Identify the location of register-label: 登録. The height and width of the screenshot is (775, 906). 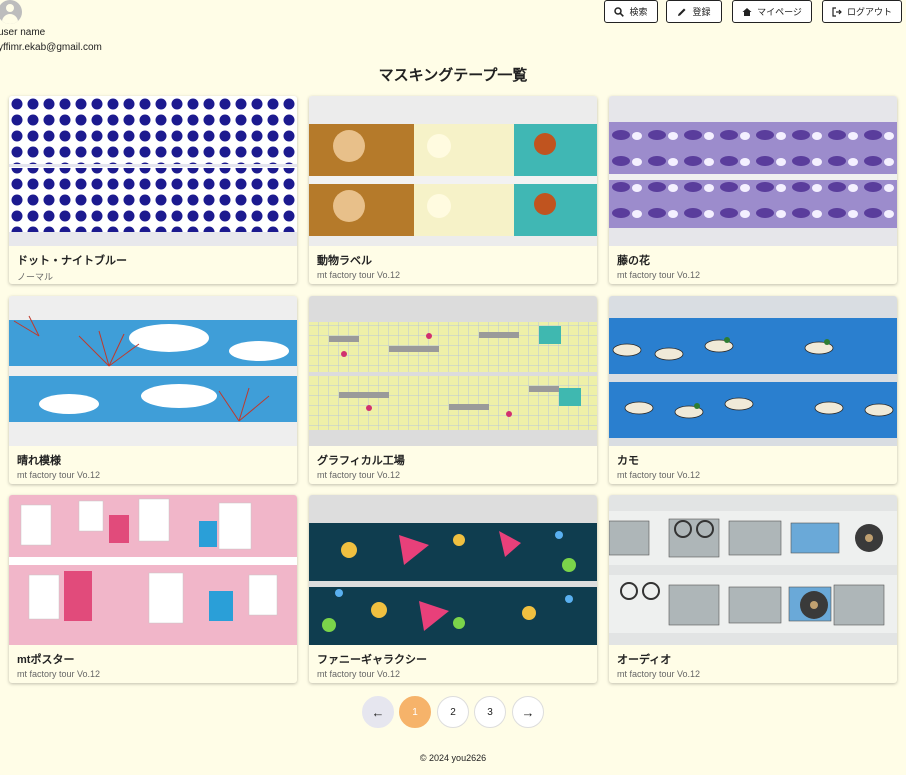
(701, 12).